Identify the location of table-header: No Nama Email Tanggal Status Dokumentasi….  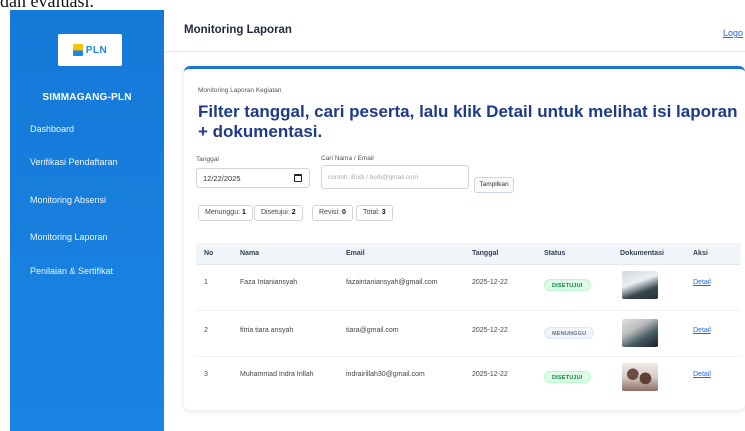
(468, 254).